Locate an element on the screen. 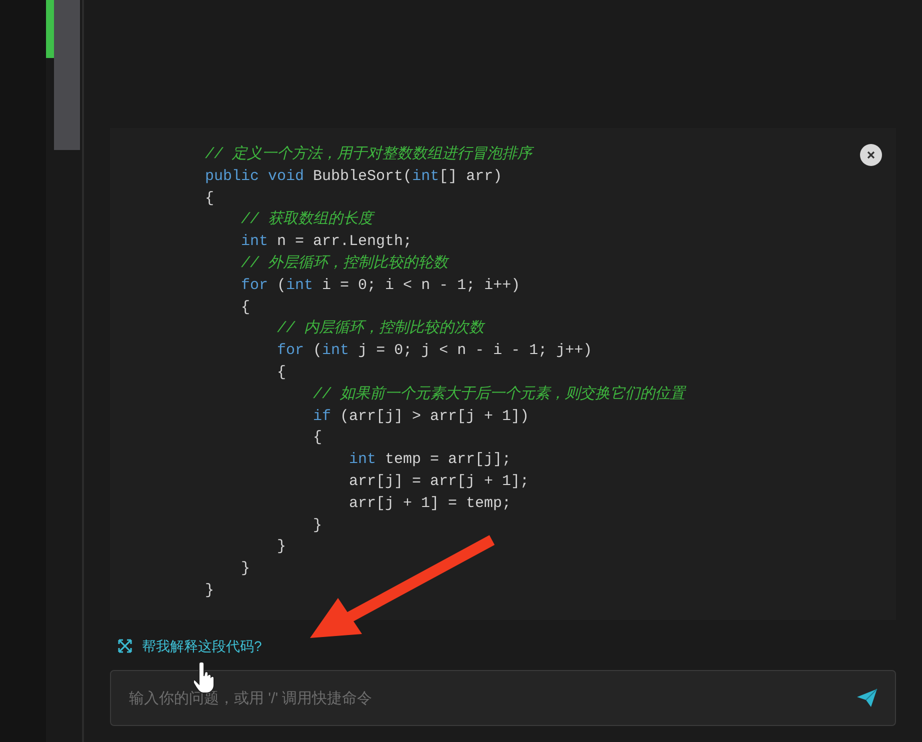  code-line: // 定义一个方法，用于对整数数组进行冒泡排序 is located at coordinates (368, 154).